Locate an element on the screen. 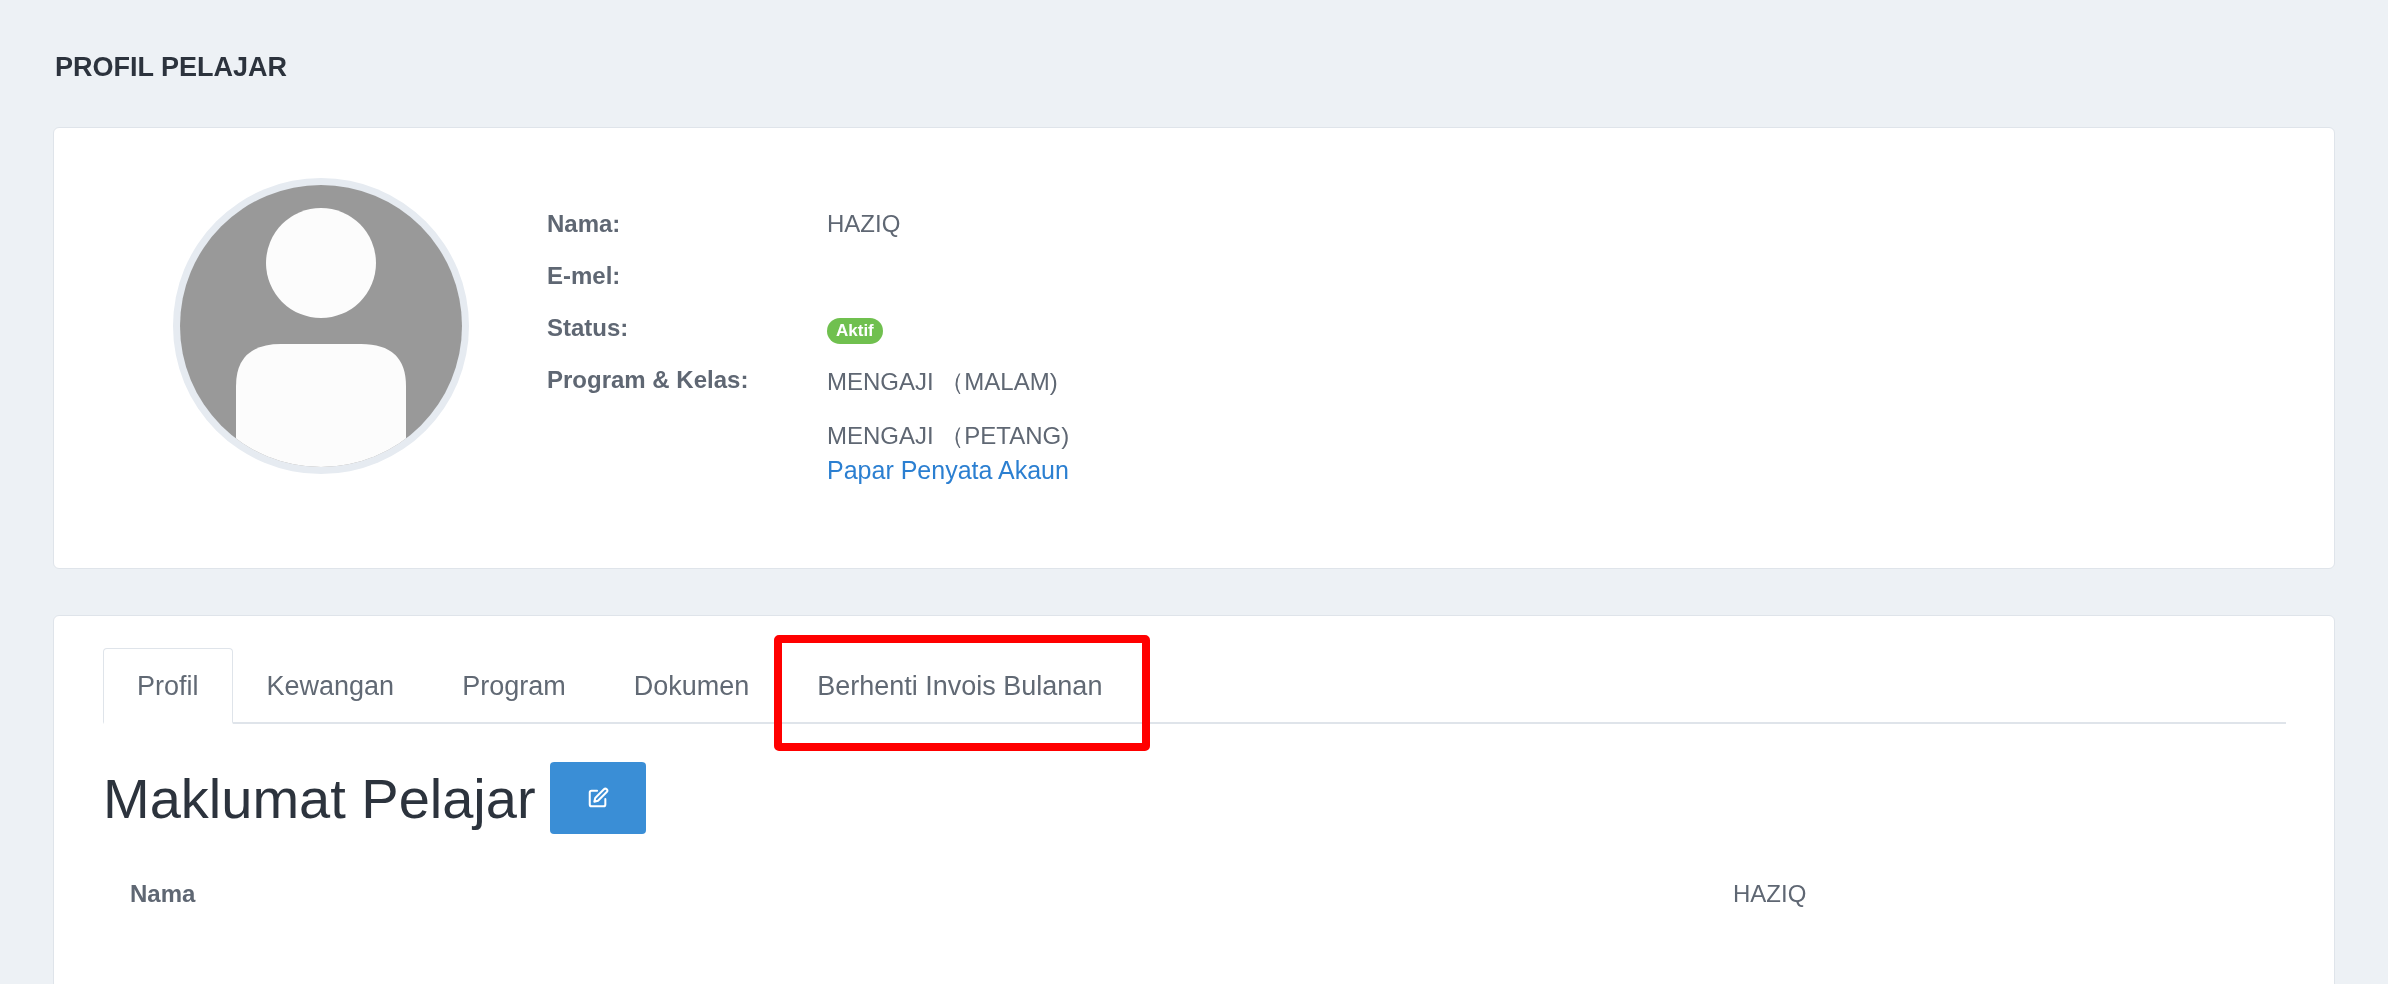 The width and height of the screenshot is (2388, 984). tab: Berhenti Invois Bulanan is located at coordinates (960, 685).